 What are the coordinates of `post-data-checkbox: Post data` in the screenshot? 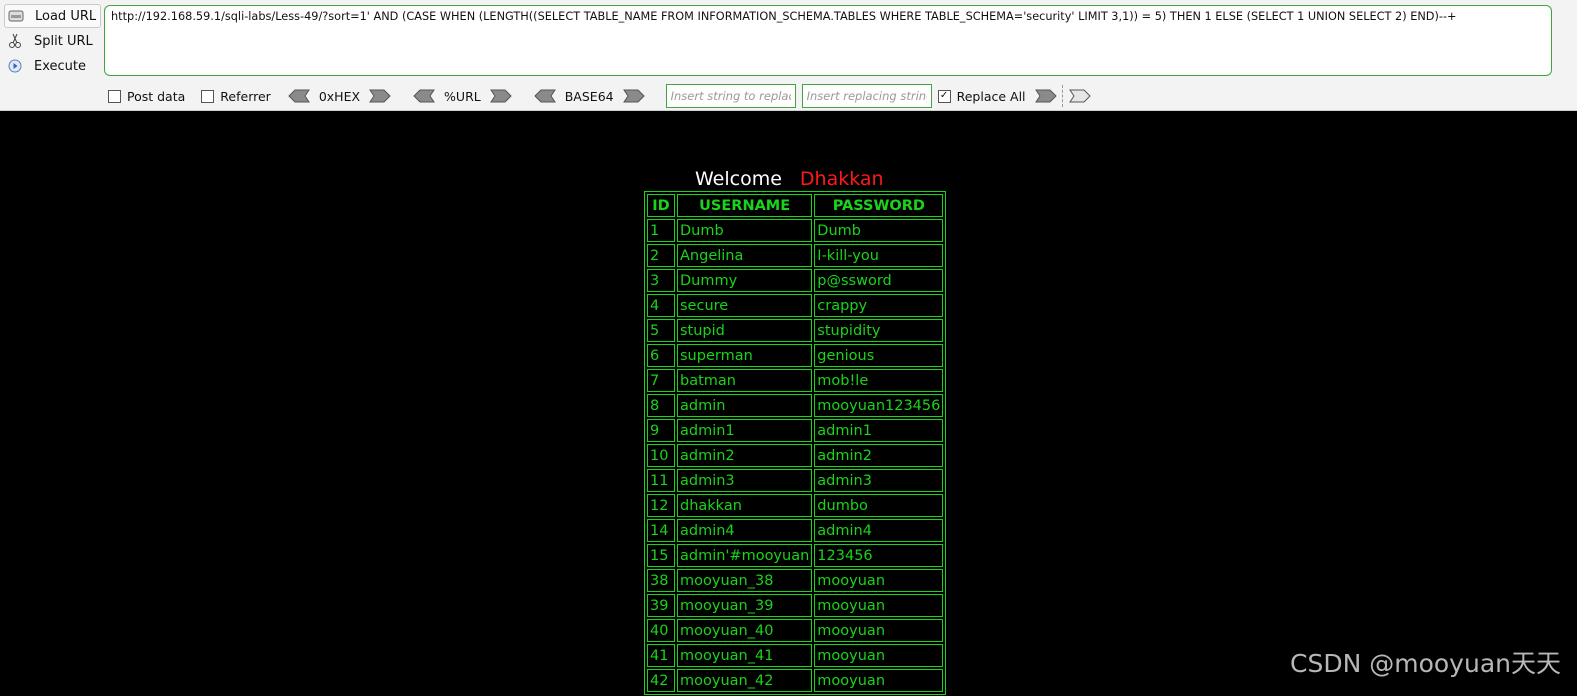 It's located at (146, 96).